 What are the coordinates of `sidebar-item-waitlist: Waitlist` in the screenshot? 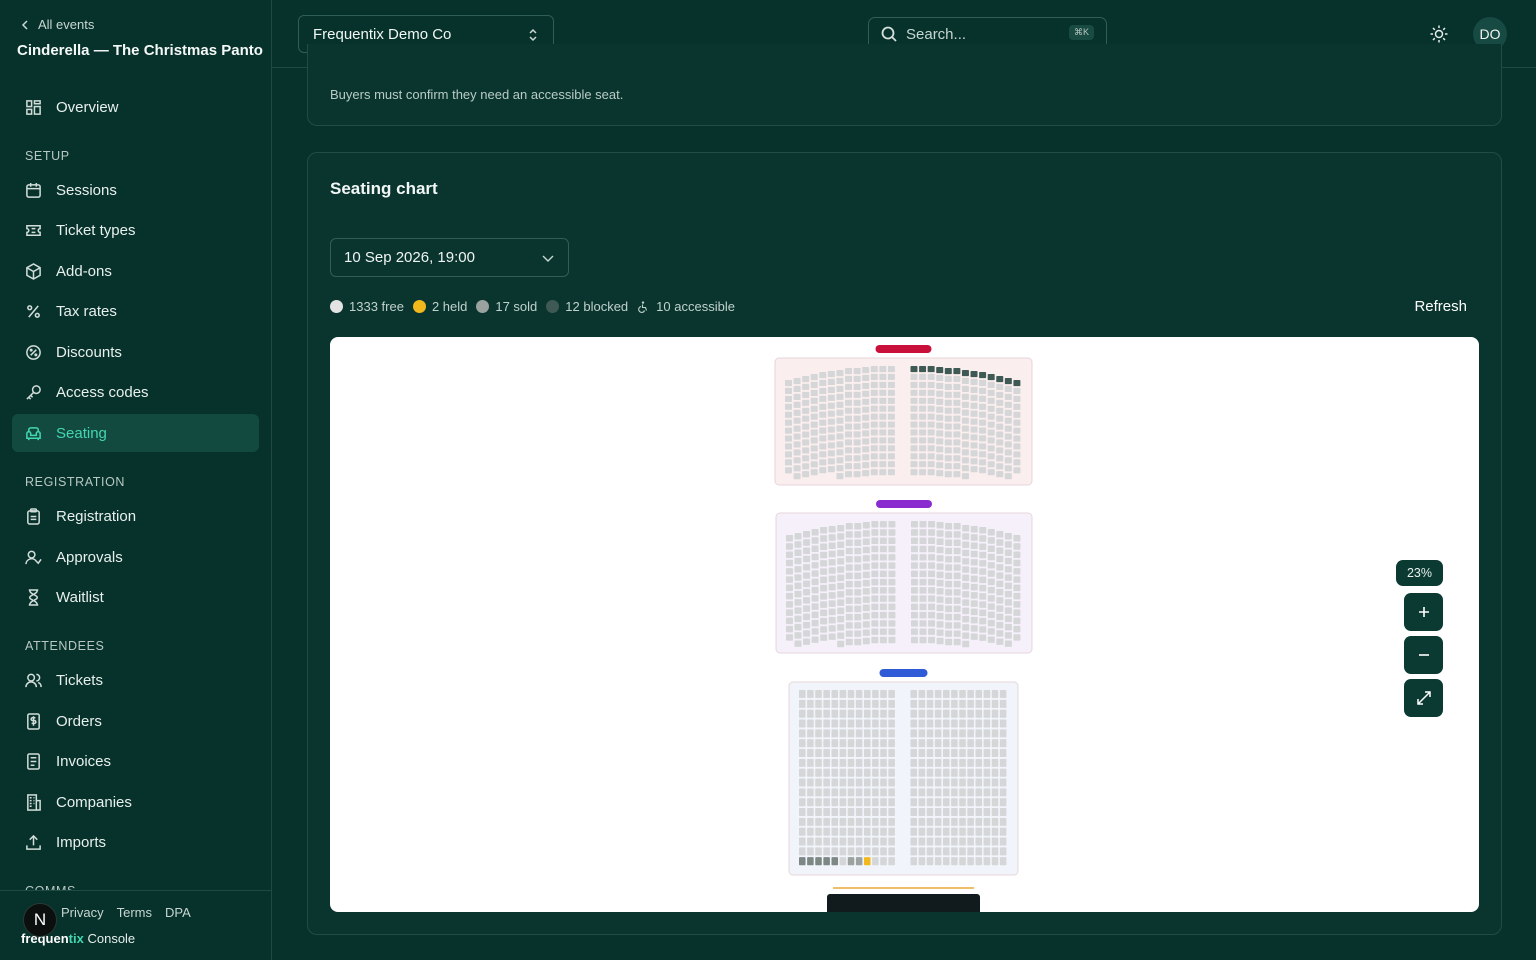 It's located at (135, 597).